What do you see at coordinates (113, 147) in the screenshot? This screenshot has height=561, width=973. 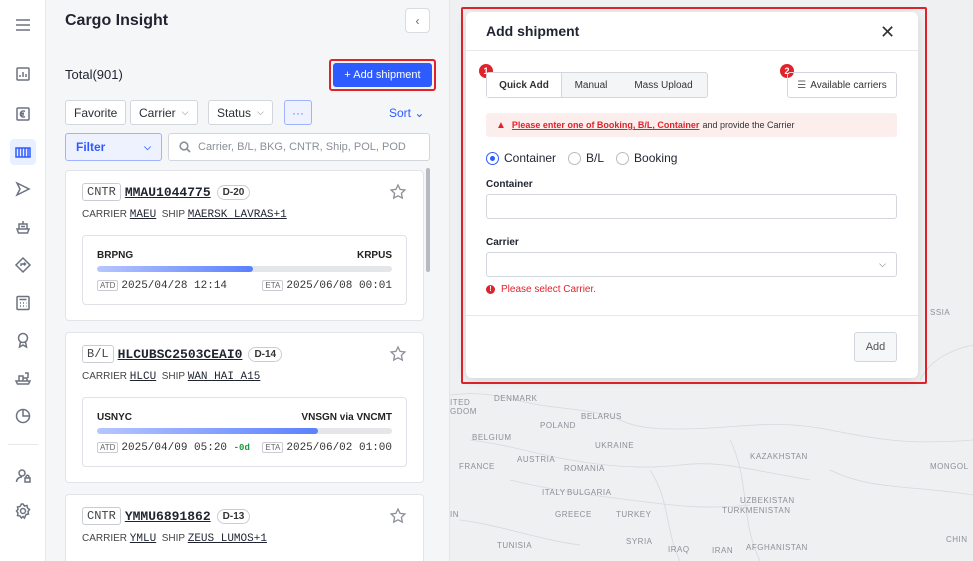 I see `filter-select: Filter ⌵` at bounding box center [113, 147].